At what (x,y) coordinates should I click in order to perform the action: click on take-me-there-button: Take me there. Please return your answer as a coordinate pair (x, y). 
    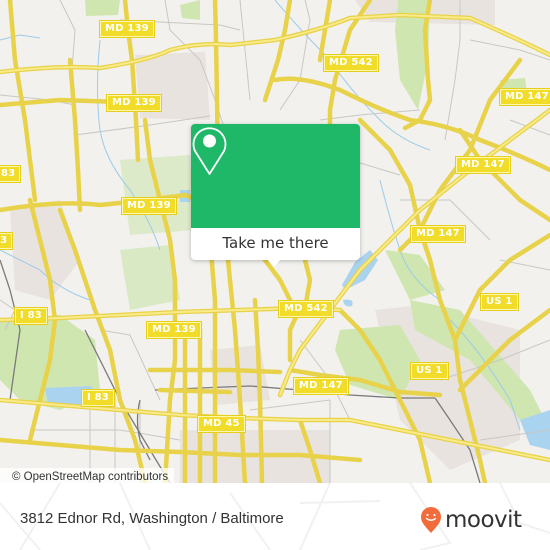
    Looking at the image, I should click on (275, 244).